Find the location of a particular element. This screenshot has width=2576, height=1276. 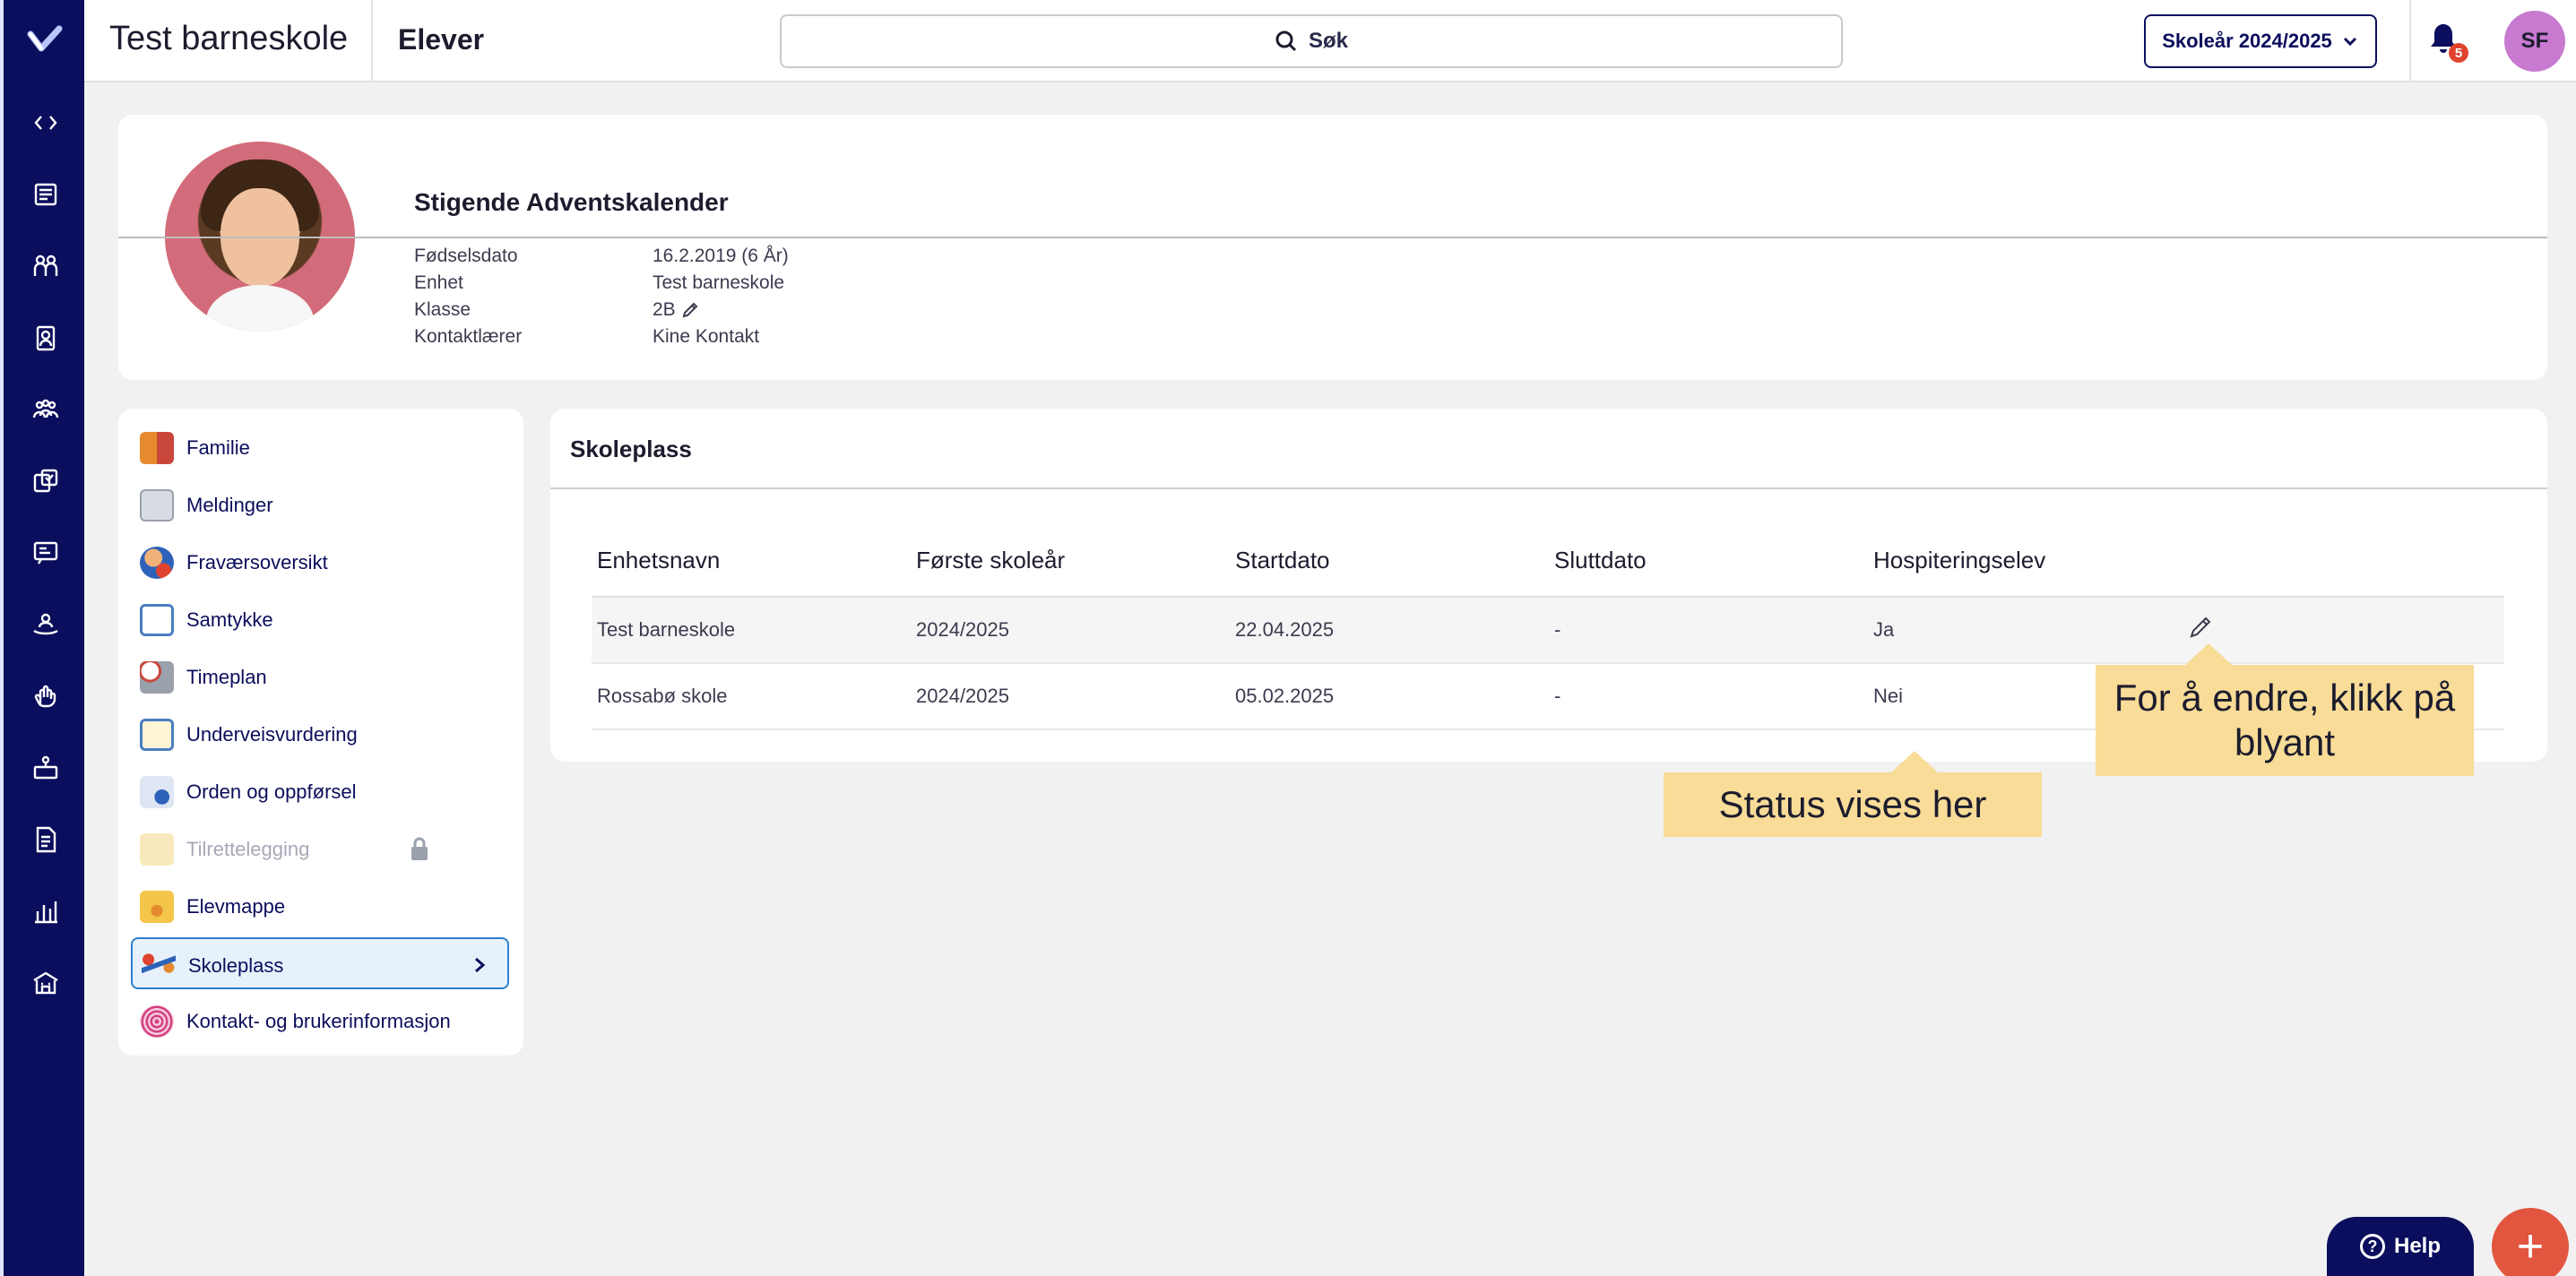

fingerprint-icon is located at coordinates (157, 1021).